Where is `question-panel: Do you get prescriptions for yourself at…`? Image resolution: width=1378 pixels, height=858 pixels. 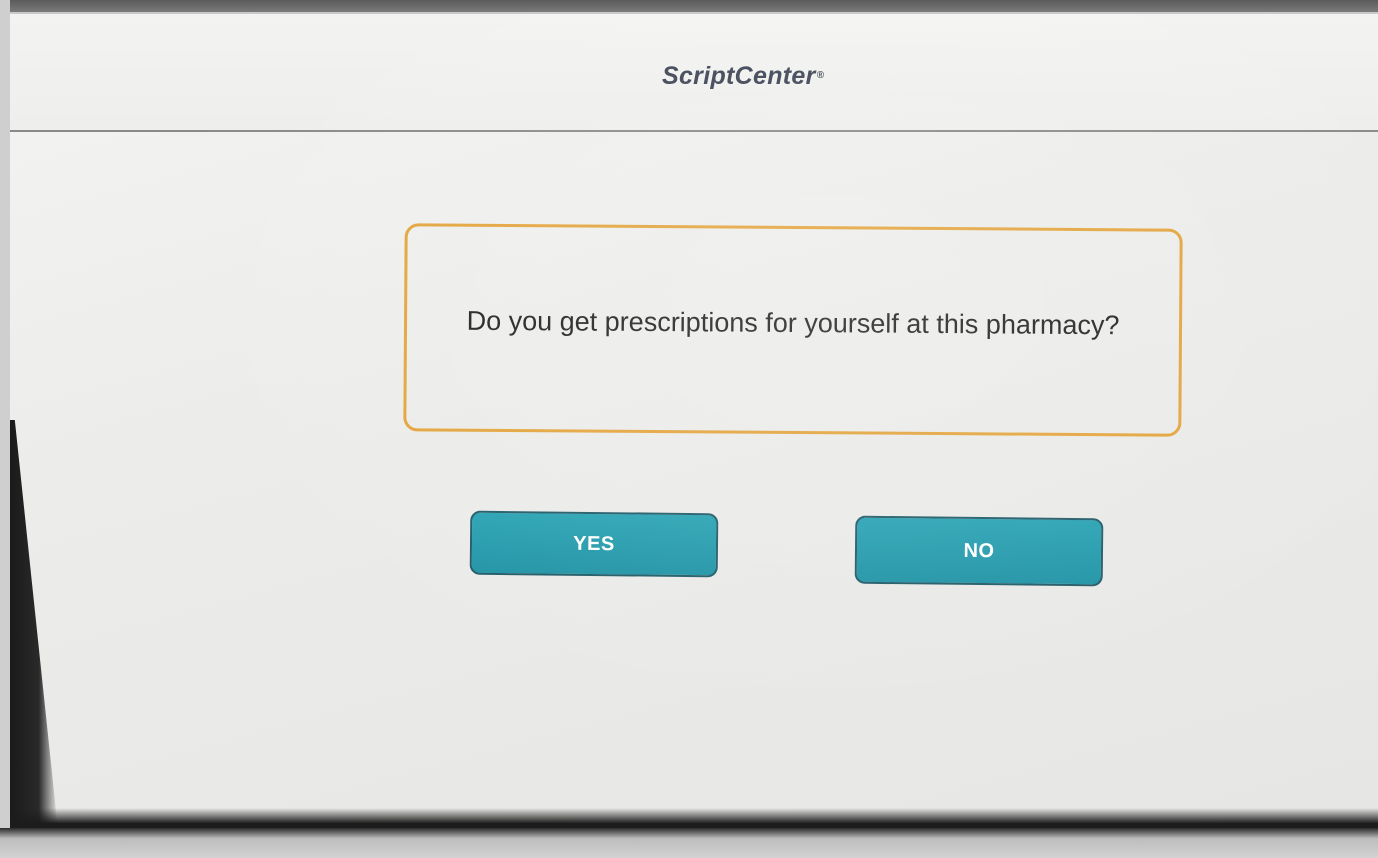 question-panel: Do you get prescriptions for yourself at… is located at coordinates (793, 330).